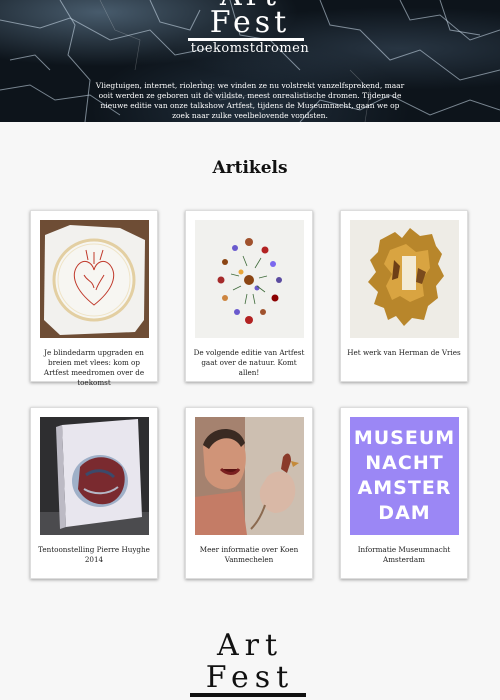  What do you see at coordinates (404, 279) in the screenshot?
I see `gold-leaf-artwork-image` at bounding box center [404, 279].